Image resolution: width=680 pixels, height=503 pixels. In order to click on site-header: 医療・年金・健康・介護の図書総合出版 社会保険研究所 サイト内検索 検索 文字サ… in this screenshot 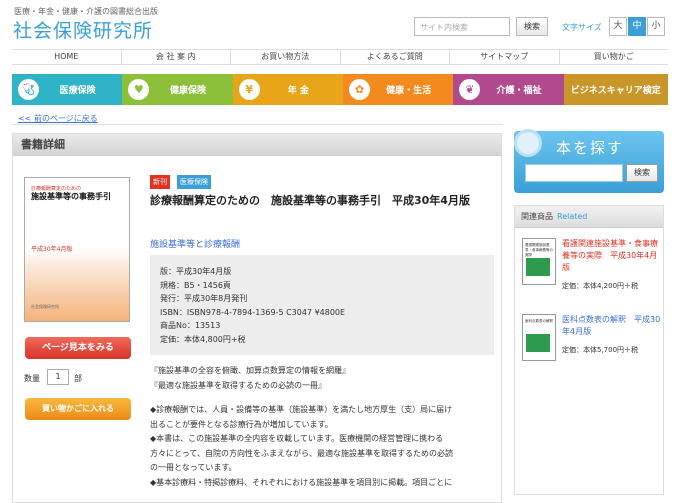, I will do `click(340, 22)`.